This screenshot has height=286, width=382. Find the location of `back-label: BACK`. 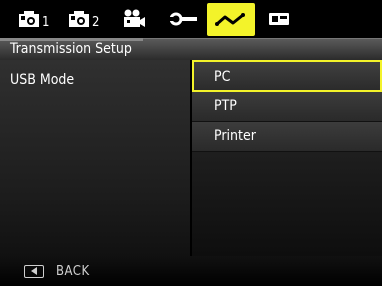

back-label: BACK is located at coordinates (73, 271).